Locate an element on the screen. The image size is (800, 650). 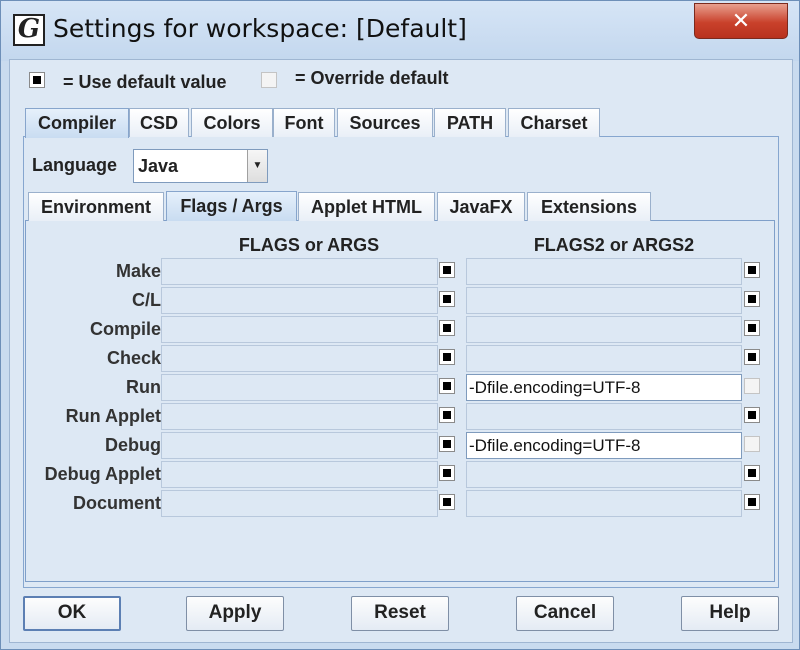
column-header-flags2: FLAGS2 or ARGS2 is located at coordinates (614, 245).